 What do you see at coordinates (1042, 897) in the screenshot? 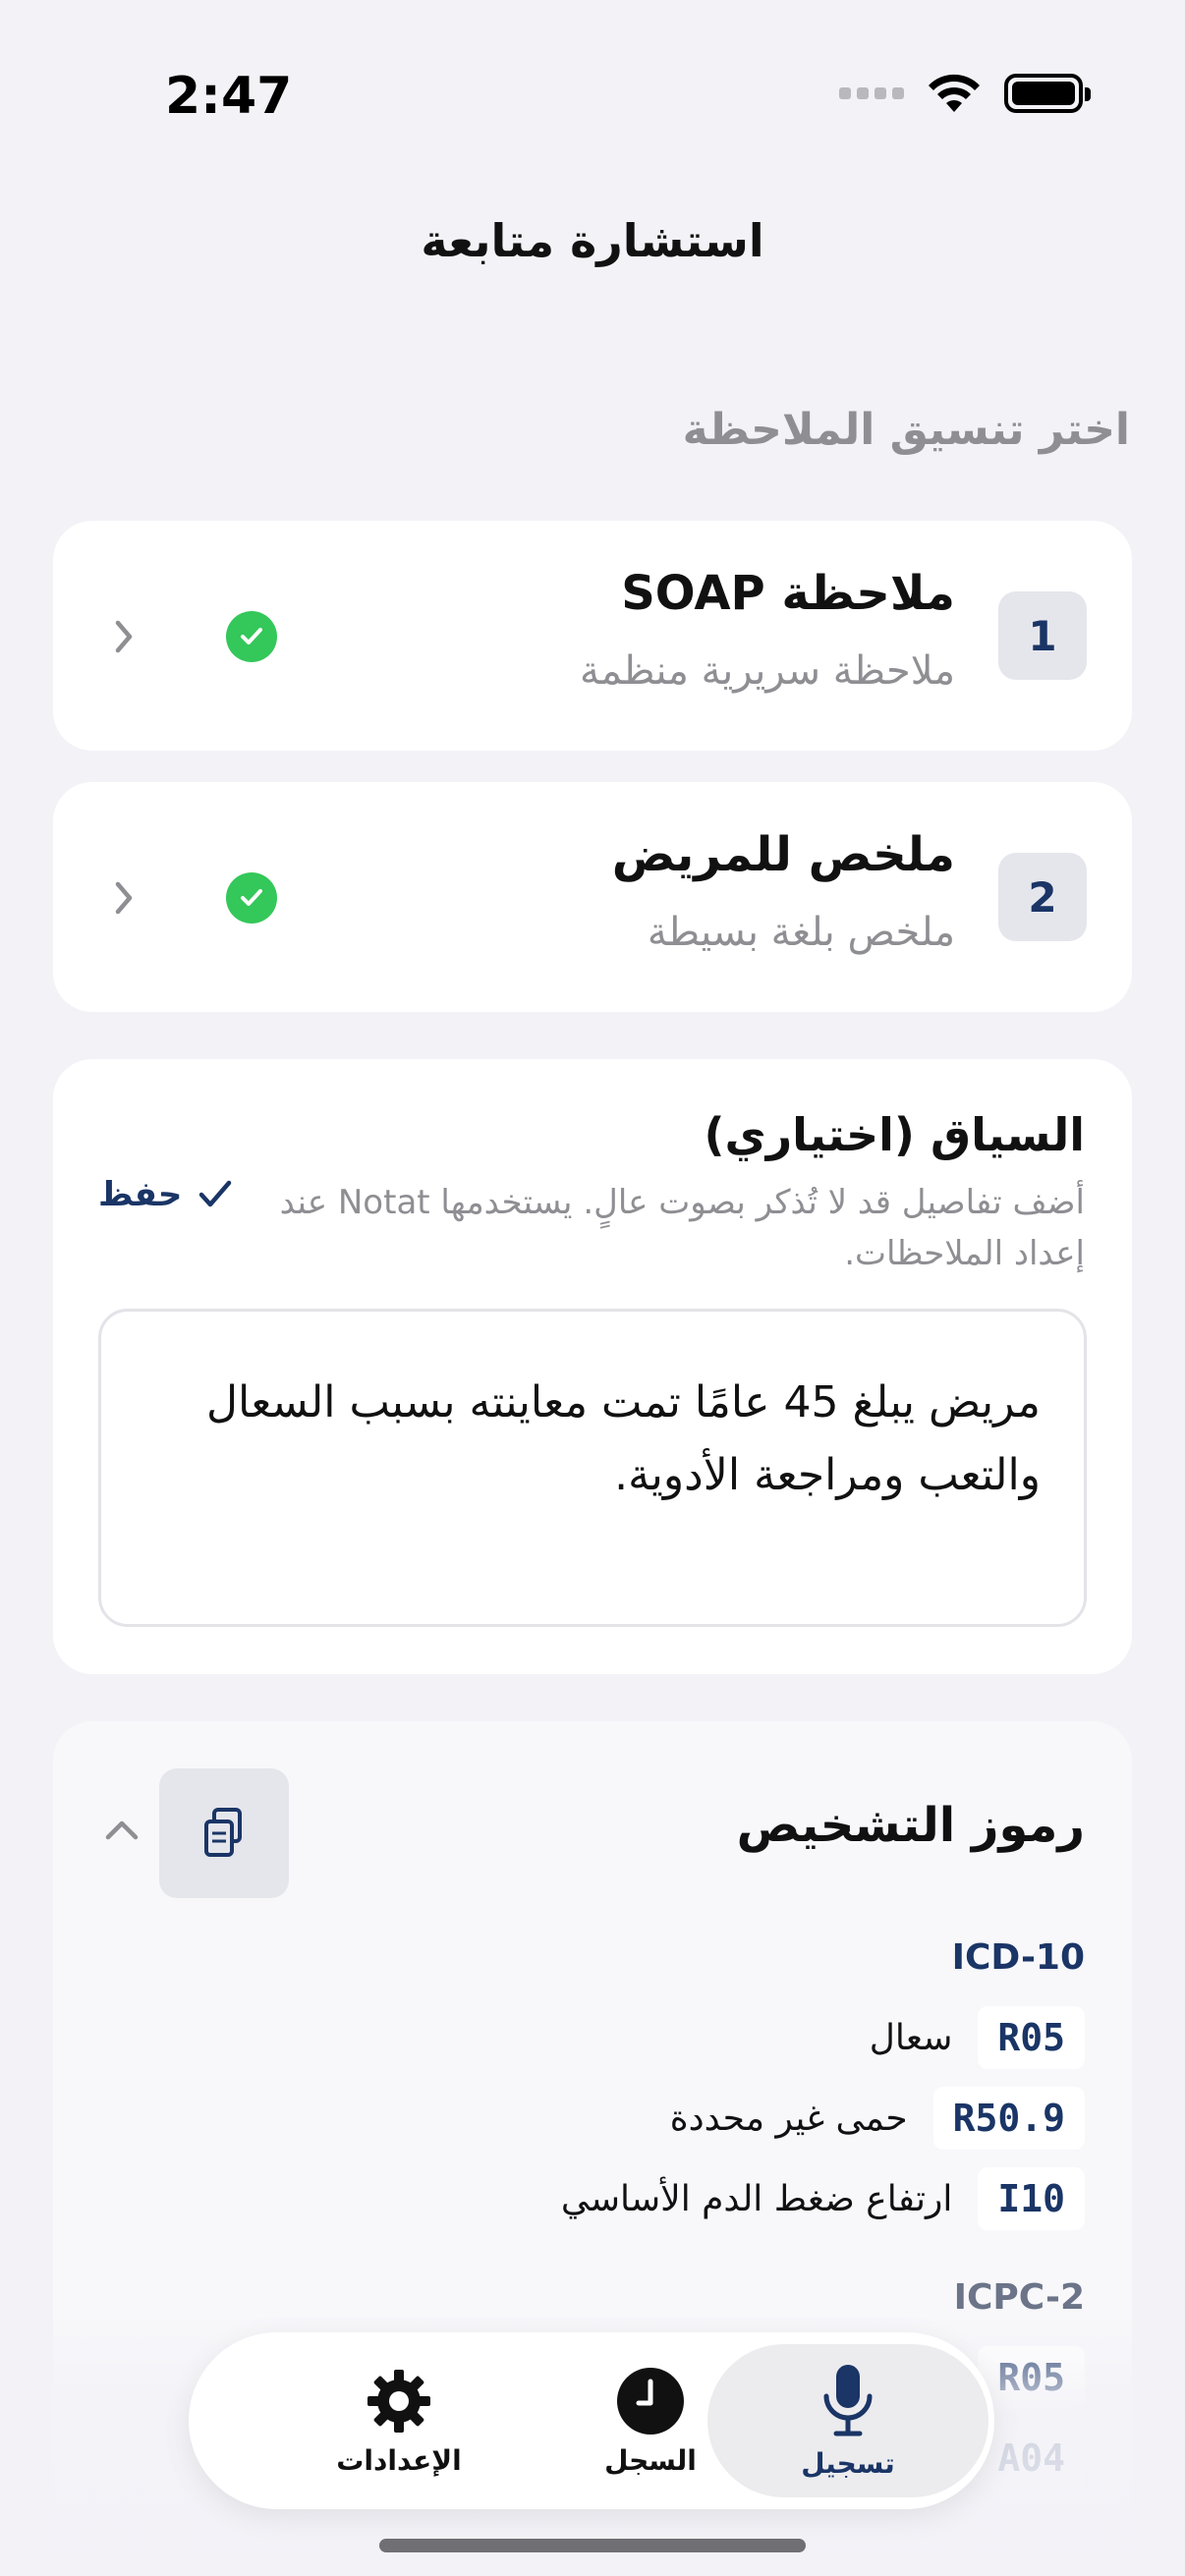
I see `format-number-badge: 2` at bounding box center [1042, 897].